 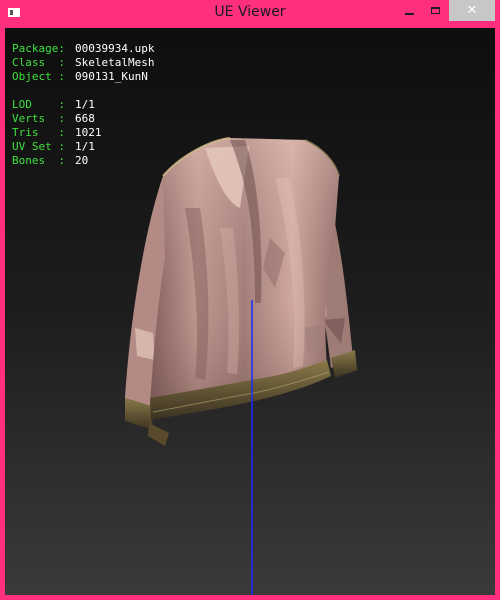 I want to click on info-key: Object :, so click(x=38, y=76).